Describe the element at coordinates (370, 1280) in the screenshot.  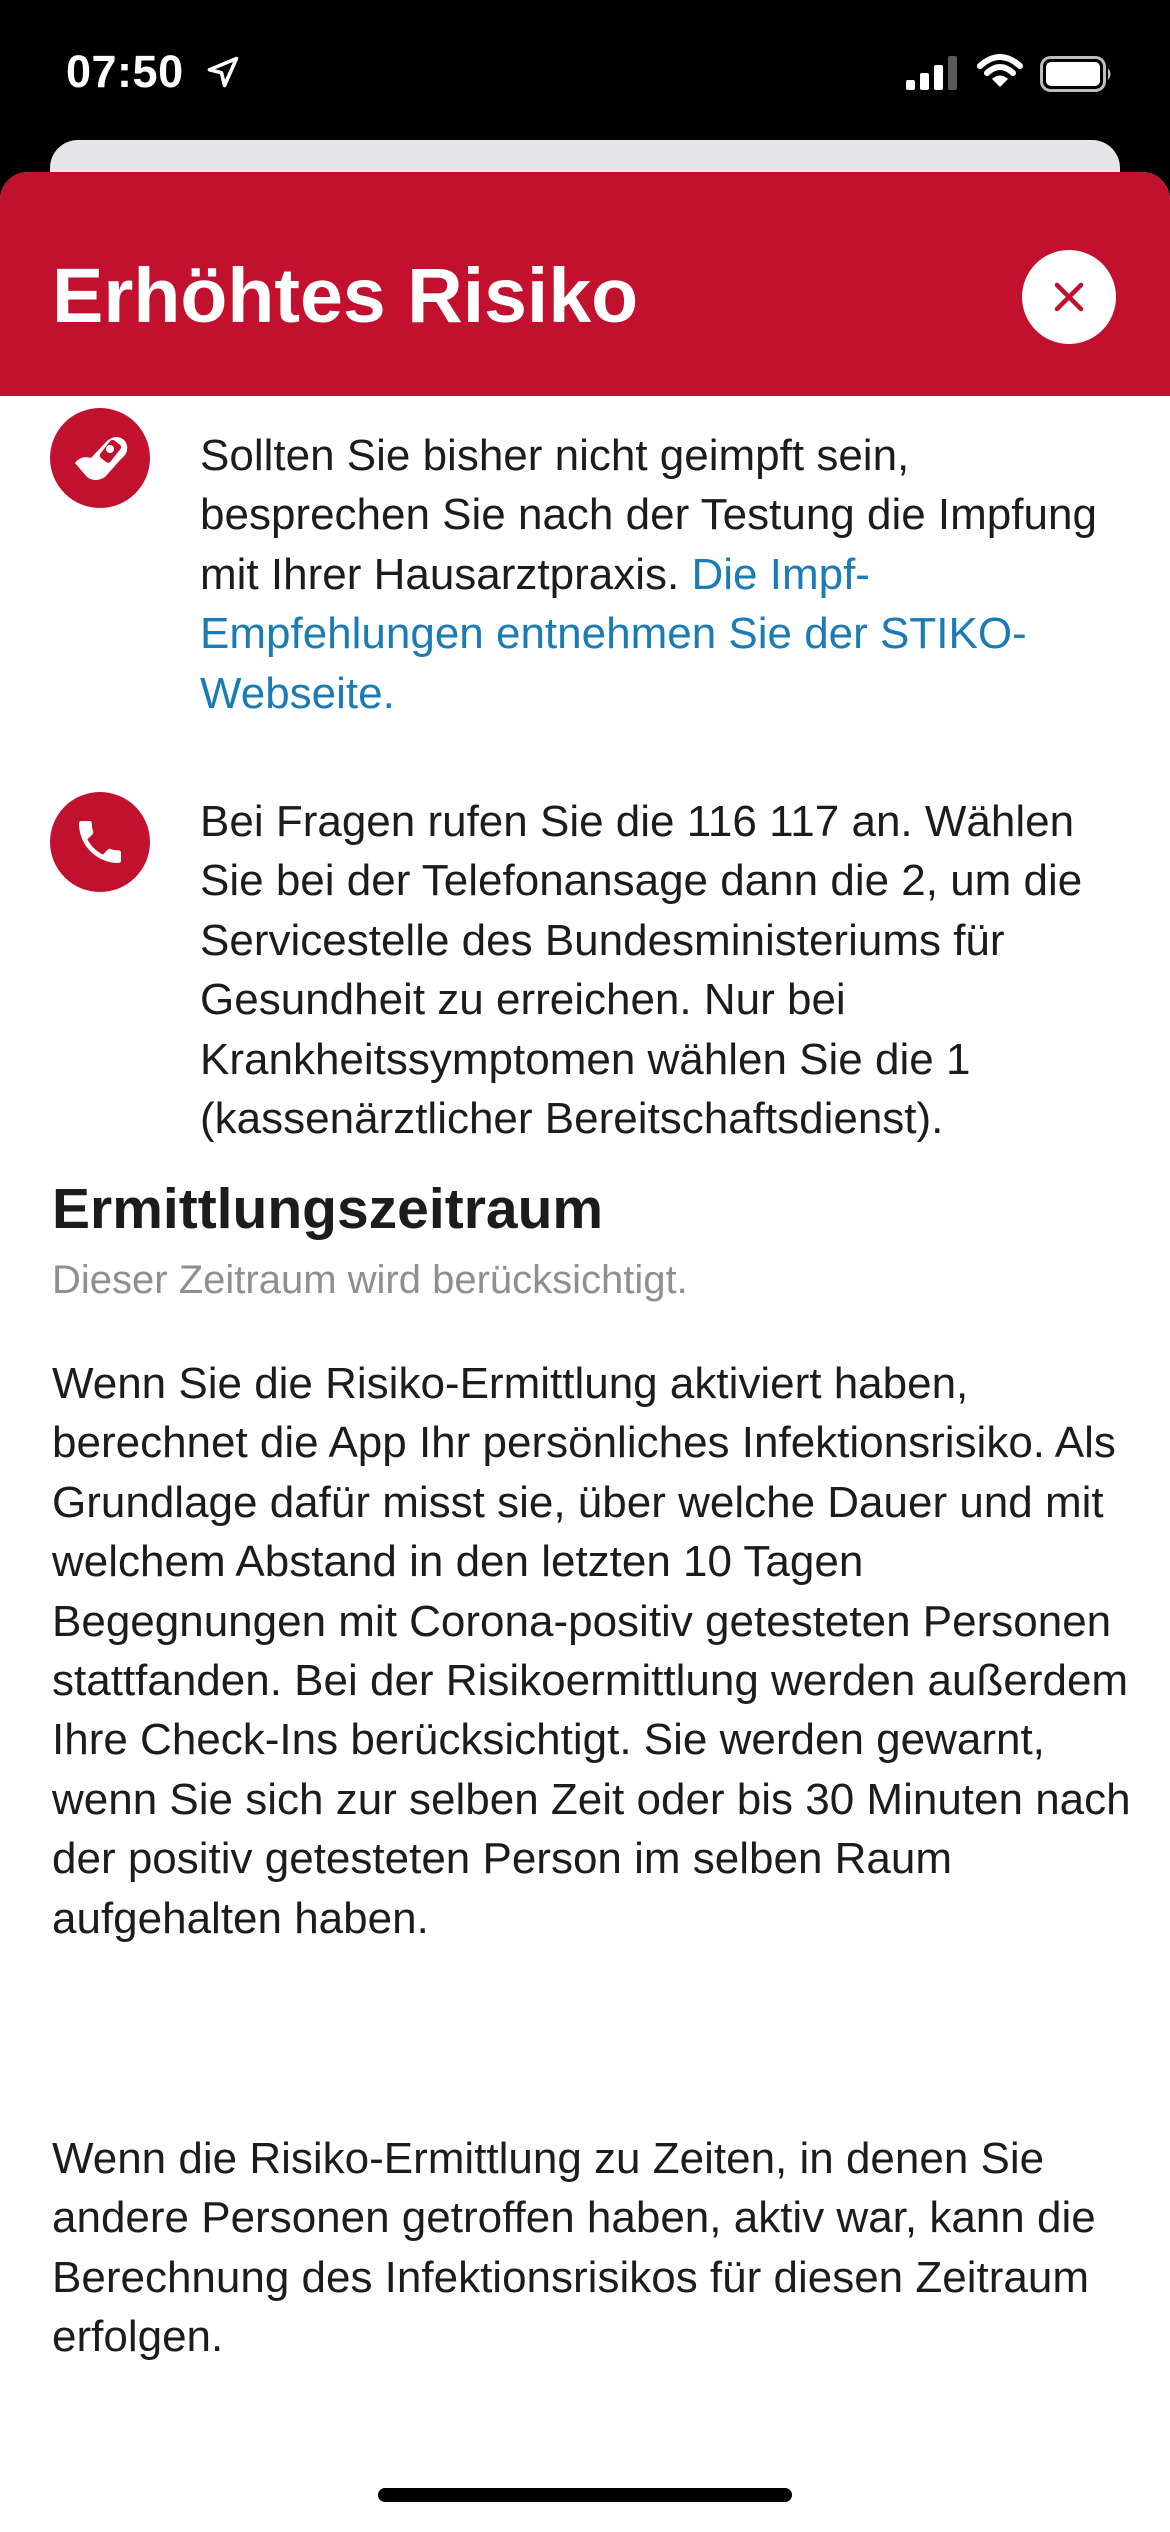
I see `section-subtitle: Dieser Zeitraum wird berücksichtigt.` at that location.